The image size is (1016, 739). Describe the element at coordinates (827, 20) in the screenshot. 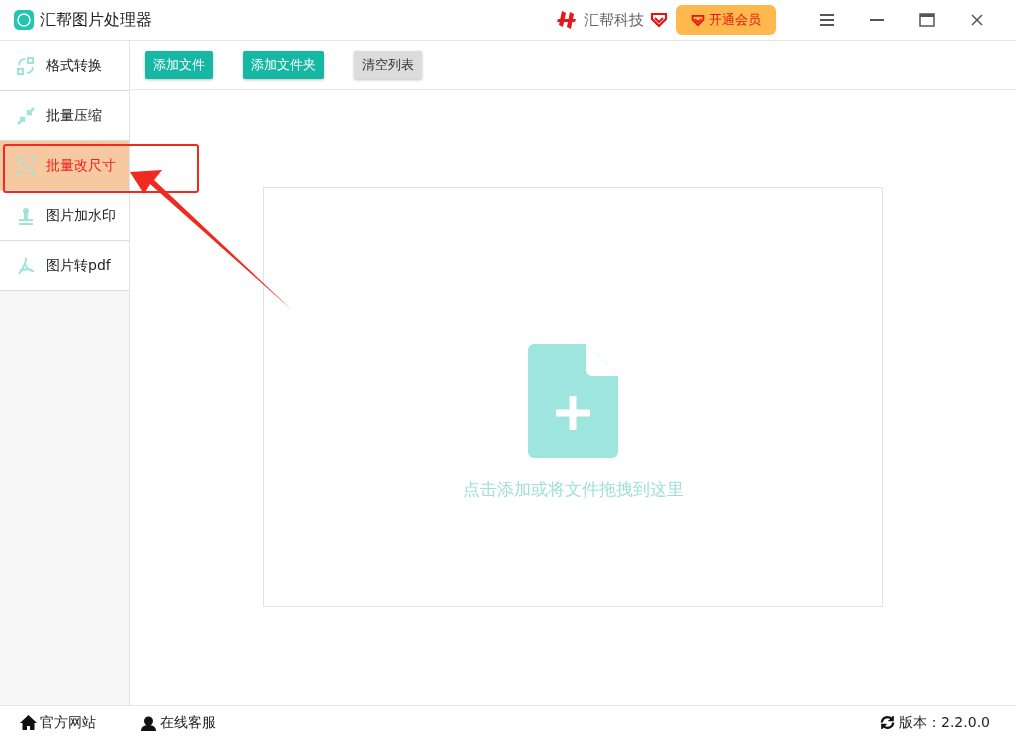

I see `menu-icon` at that location.